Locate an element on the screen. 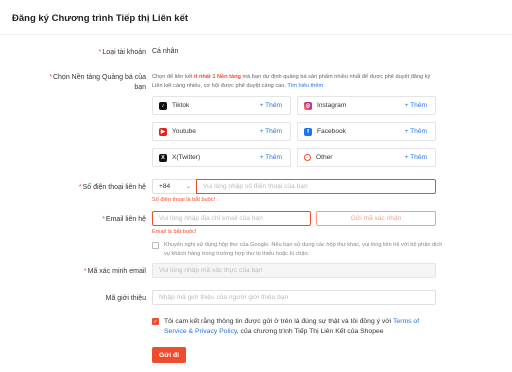  youtube-icon: ▶ is located at coordinates (163, 131).